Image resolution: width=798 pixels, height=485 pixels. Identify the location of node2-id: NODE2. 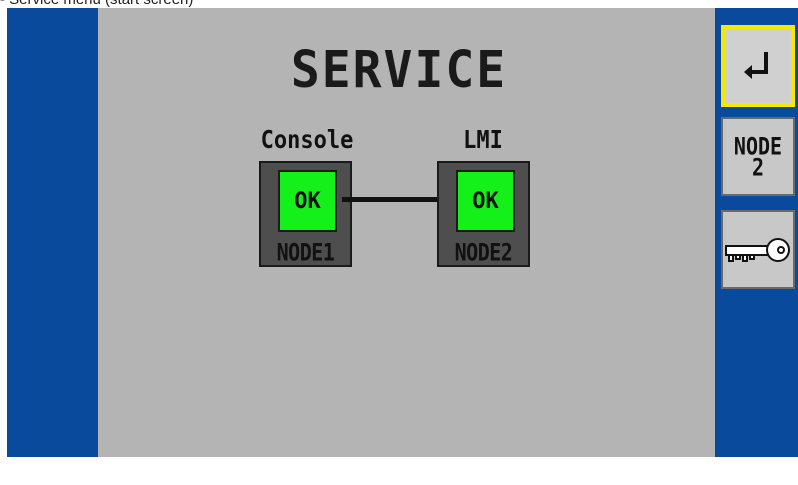
(483, 252).